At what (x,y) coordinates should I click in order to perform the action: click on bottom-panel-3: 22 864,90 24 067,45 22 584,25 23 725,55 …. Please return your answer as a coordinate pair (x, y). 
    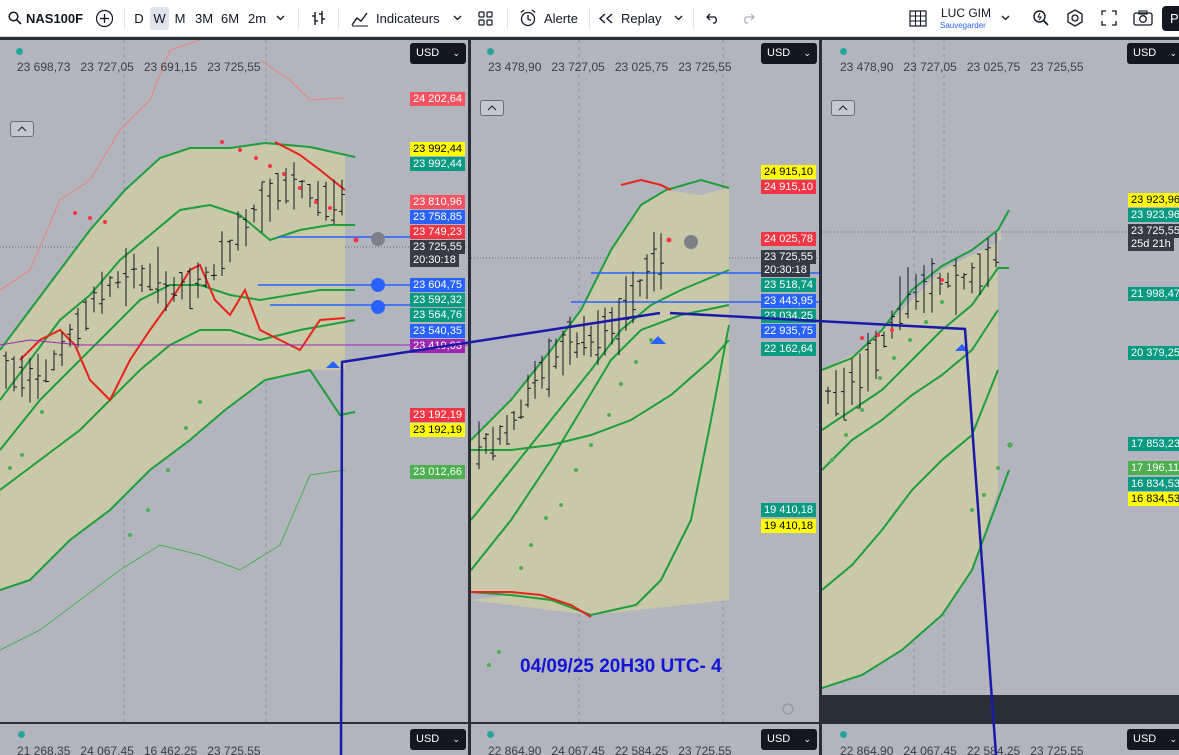
    Looking at the image, I should click on (1000, 739).